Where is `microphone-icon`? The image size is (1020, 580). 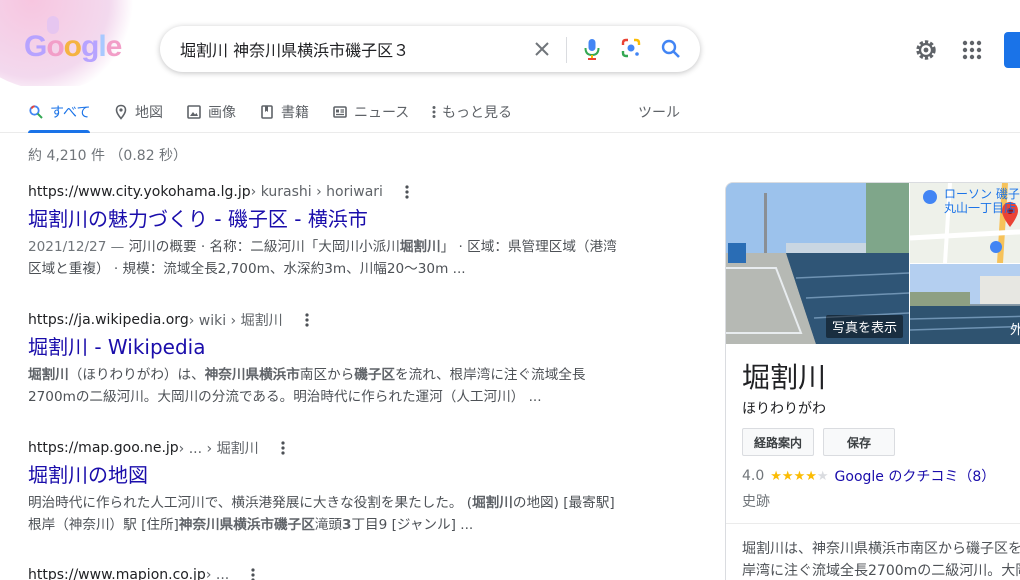
microphone-icon is located at coordinates (592, 49).